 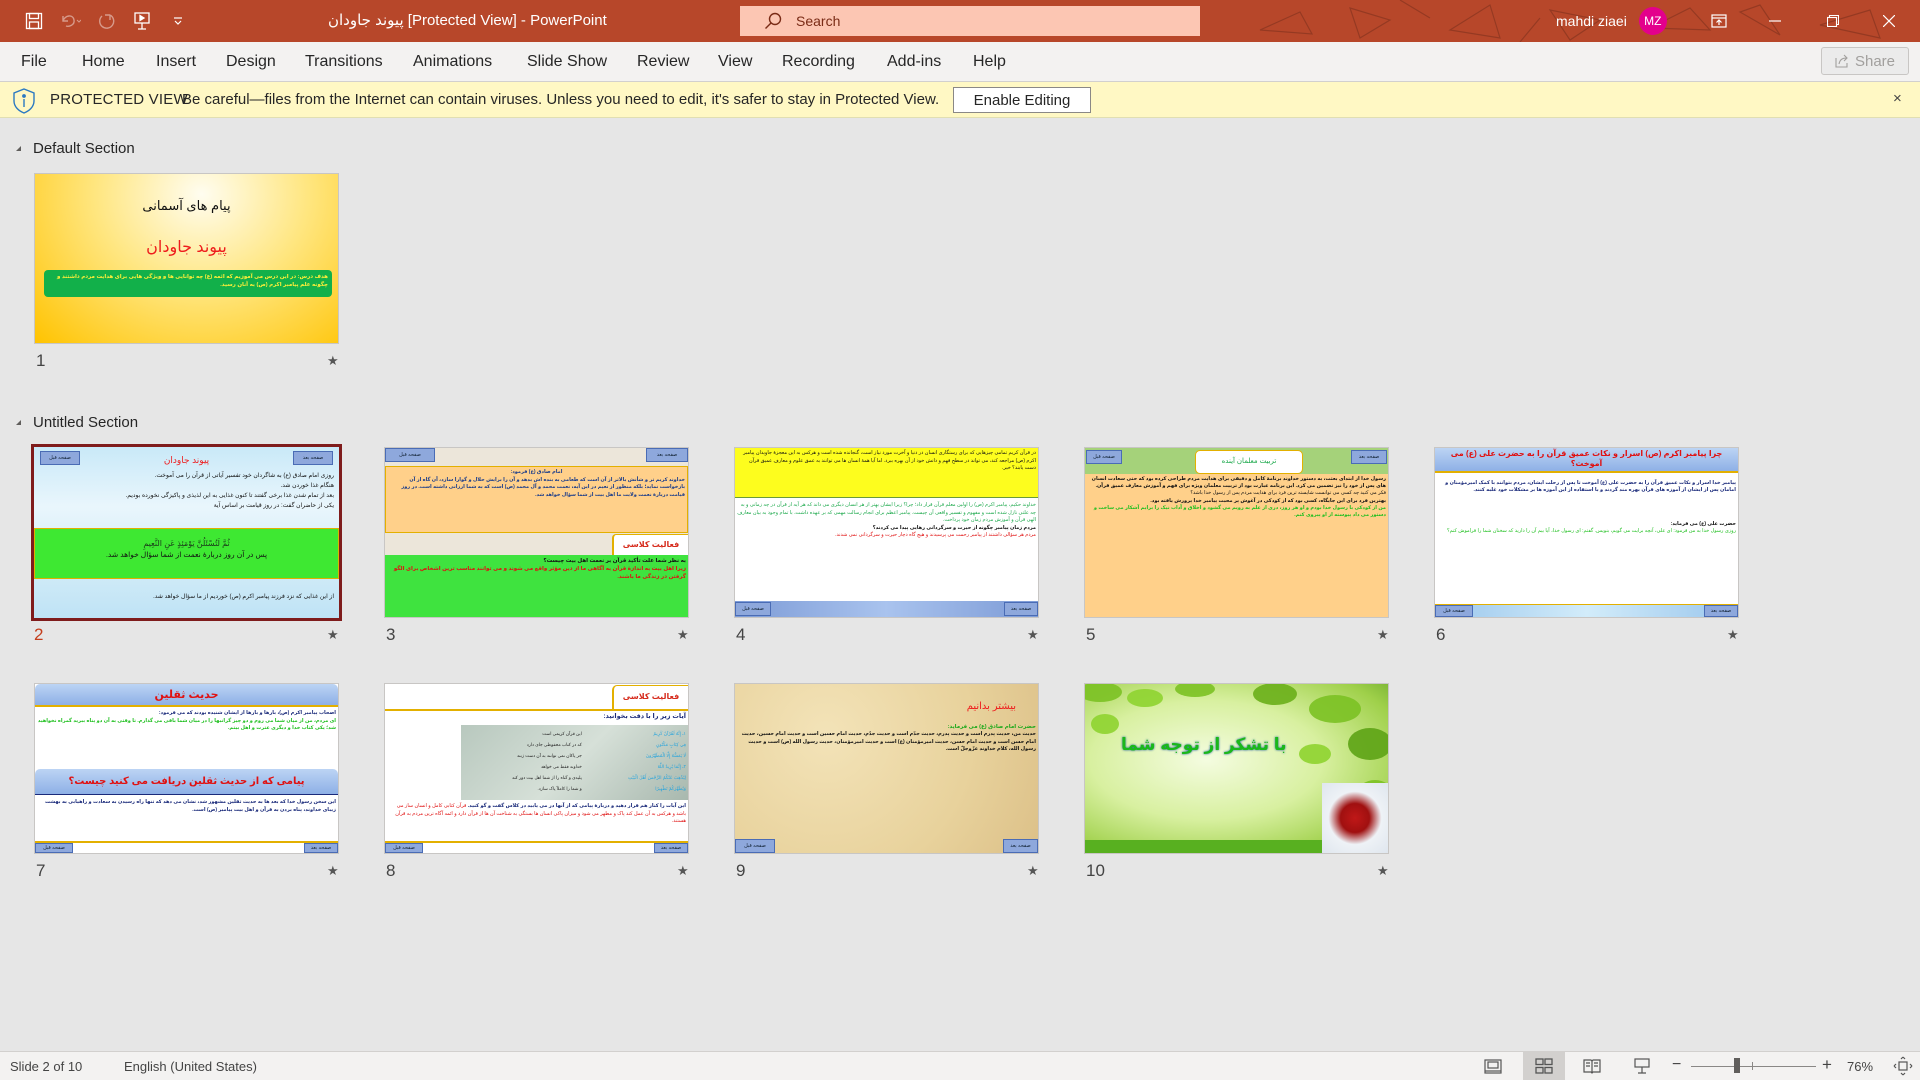 What do you see at coordinates (670, 744) in the screenshot?
I see `slide-8-verse: فِي كِتَابٍ مَكْنُونٍ` at bounding box center [670, 744].